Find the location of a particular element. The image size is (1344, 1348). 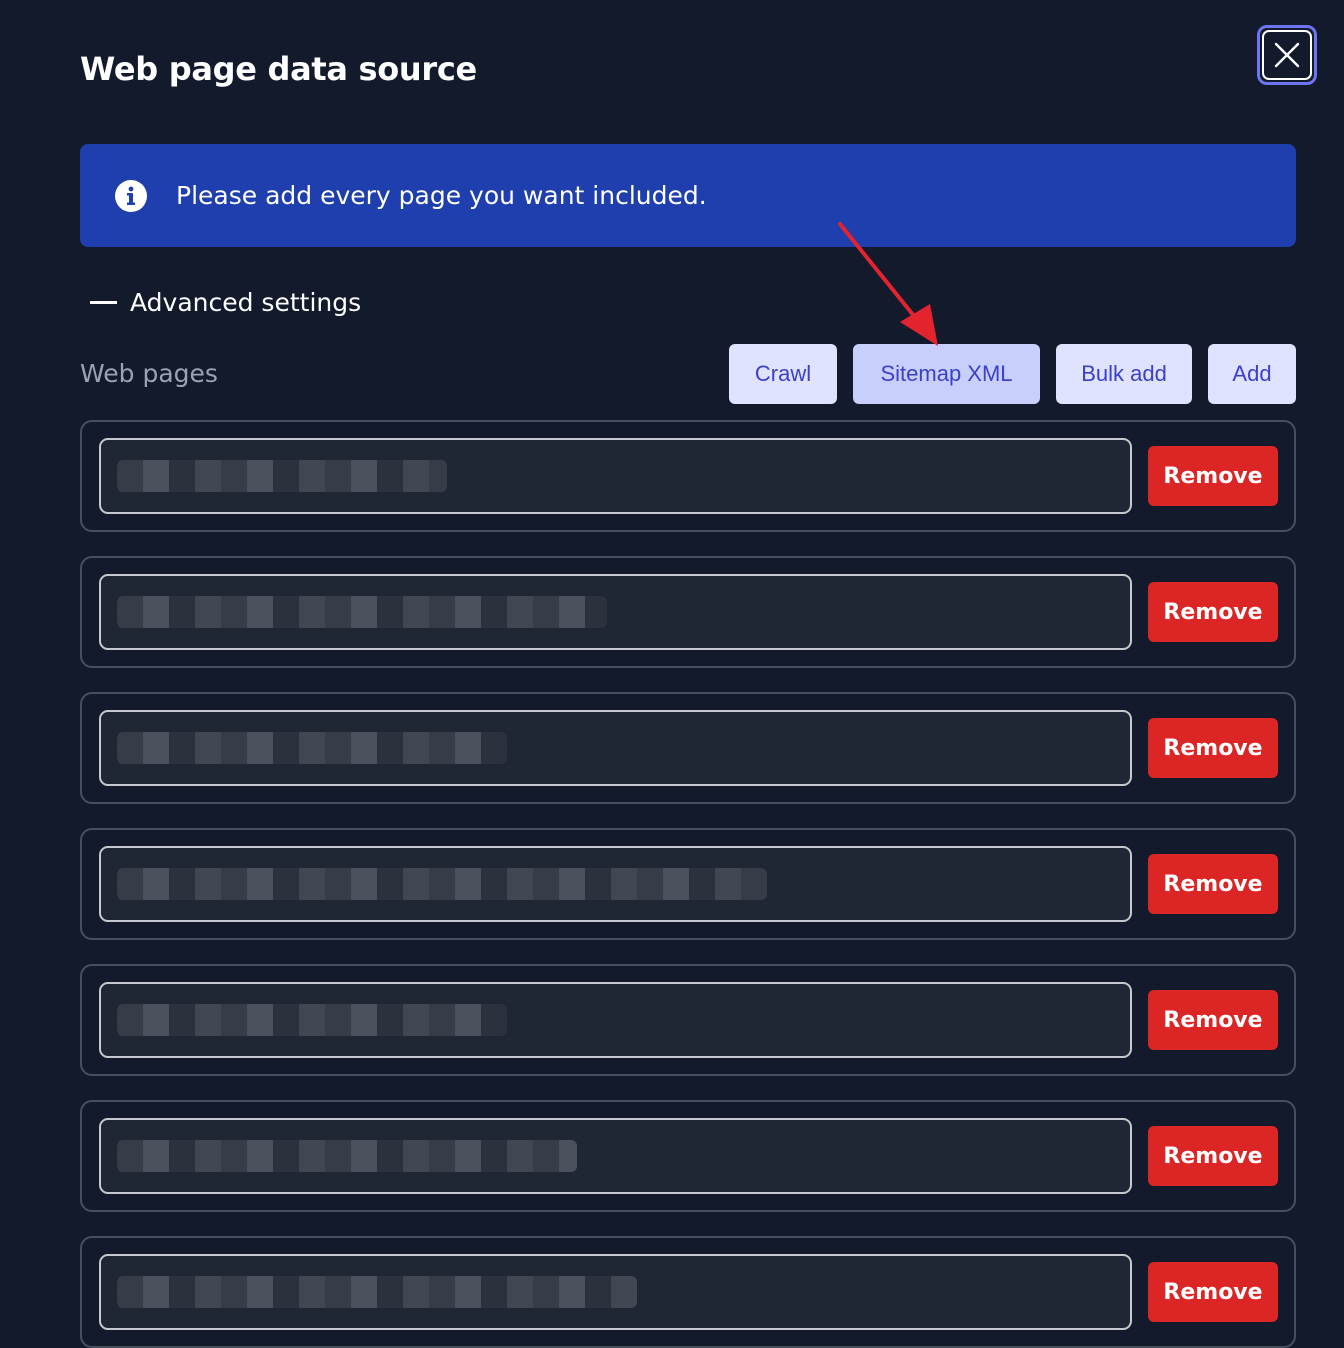

close-icon is located at coordinates (1287, 55).